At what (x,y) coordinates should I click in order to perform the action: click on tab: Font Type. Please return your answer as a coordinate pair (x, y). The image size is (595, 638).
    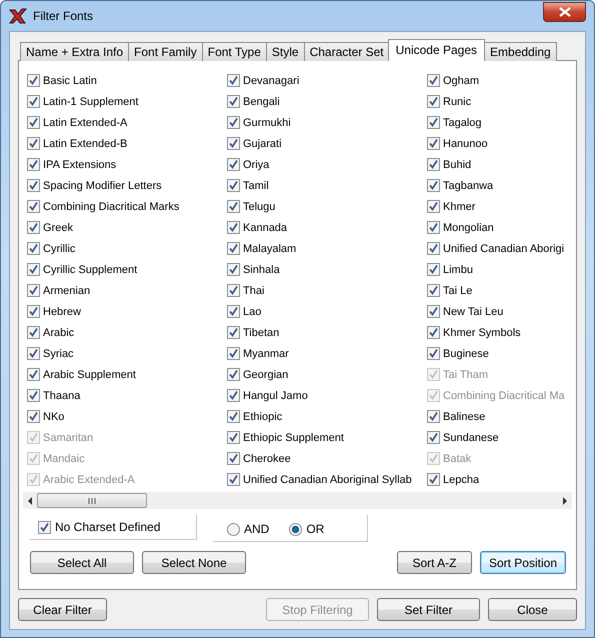
    Looking at the image, I should click on (234, 51).